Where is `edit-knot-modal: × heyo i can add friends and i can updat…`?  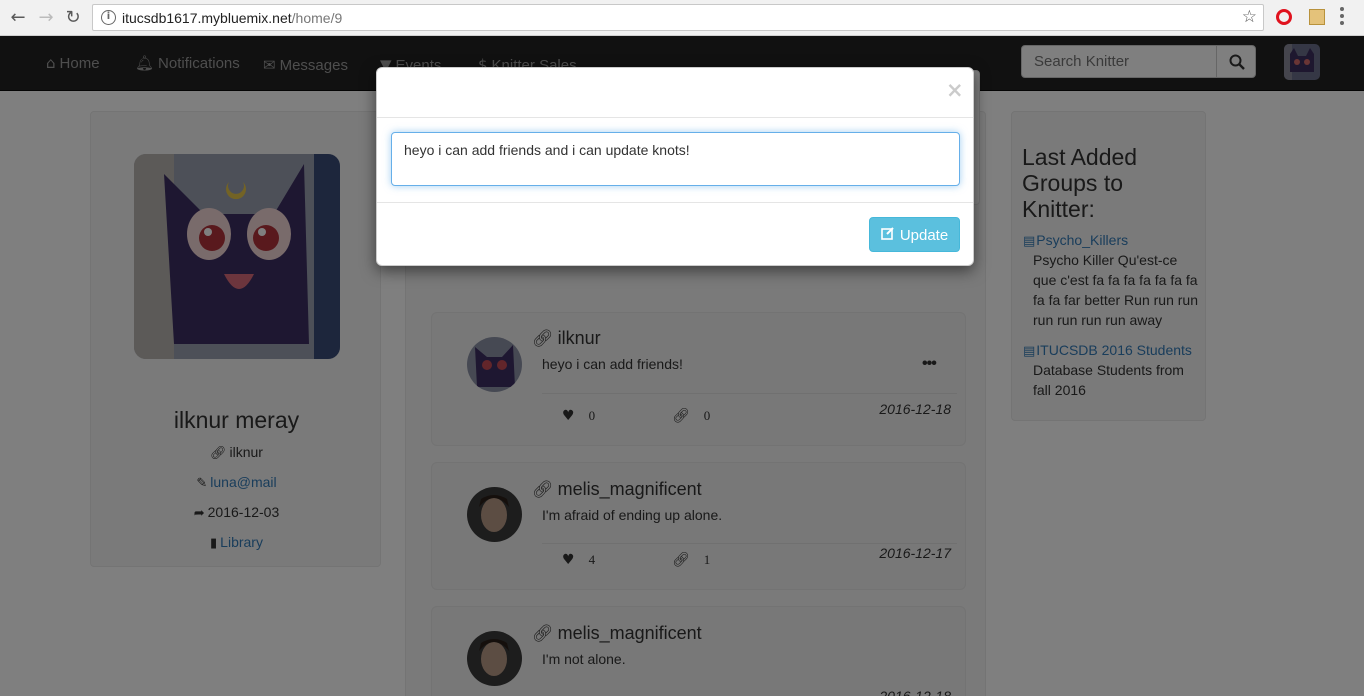
edit-knot-modal: × heyo i can add friends and i can updat… is located at coordinates (675, 166).